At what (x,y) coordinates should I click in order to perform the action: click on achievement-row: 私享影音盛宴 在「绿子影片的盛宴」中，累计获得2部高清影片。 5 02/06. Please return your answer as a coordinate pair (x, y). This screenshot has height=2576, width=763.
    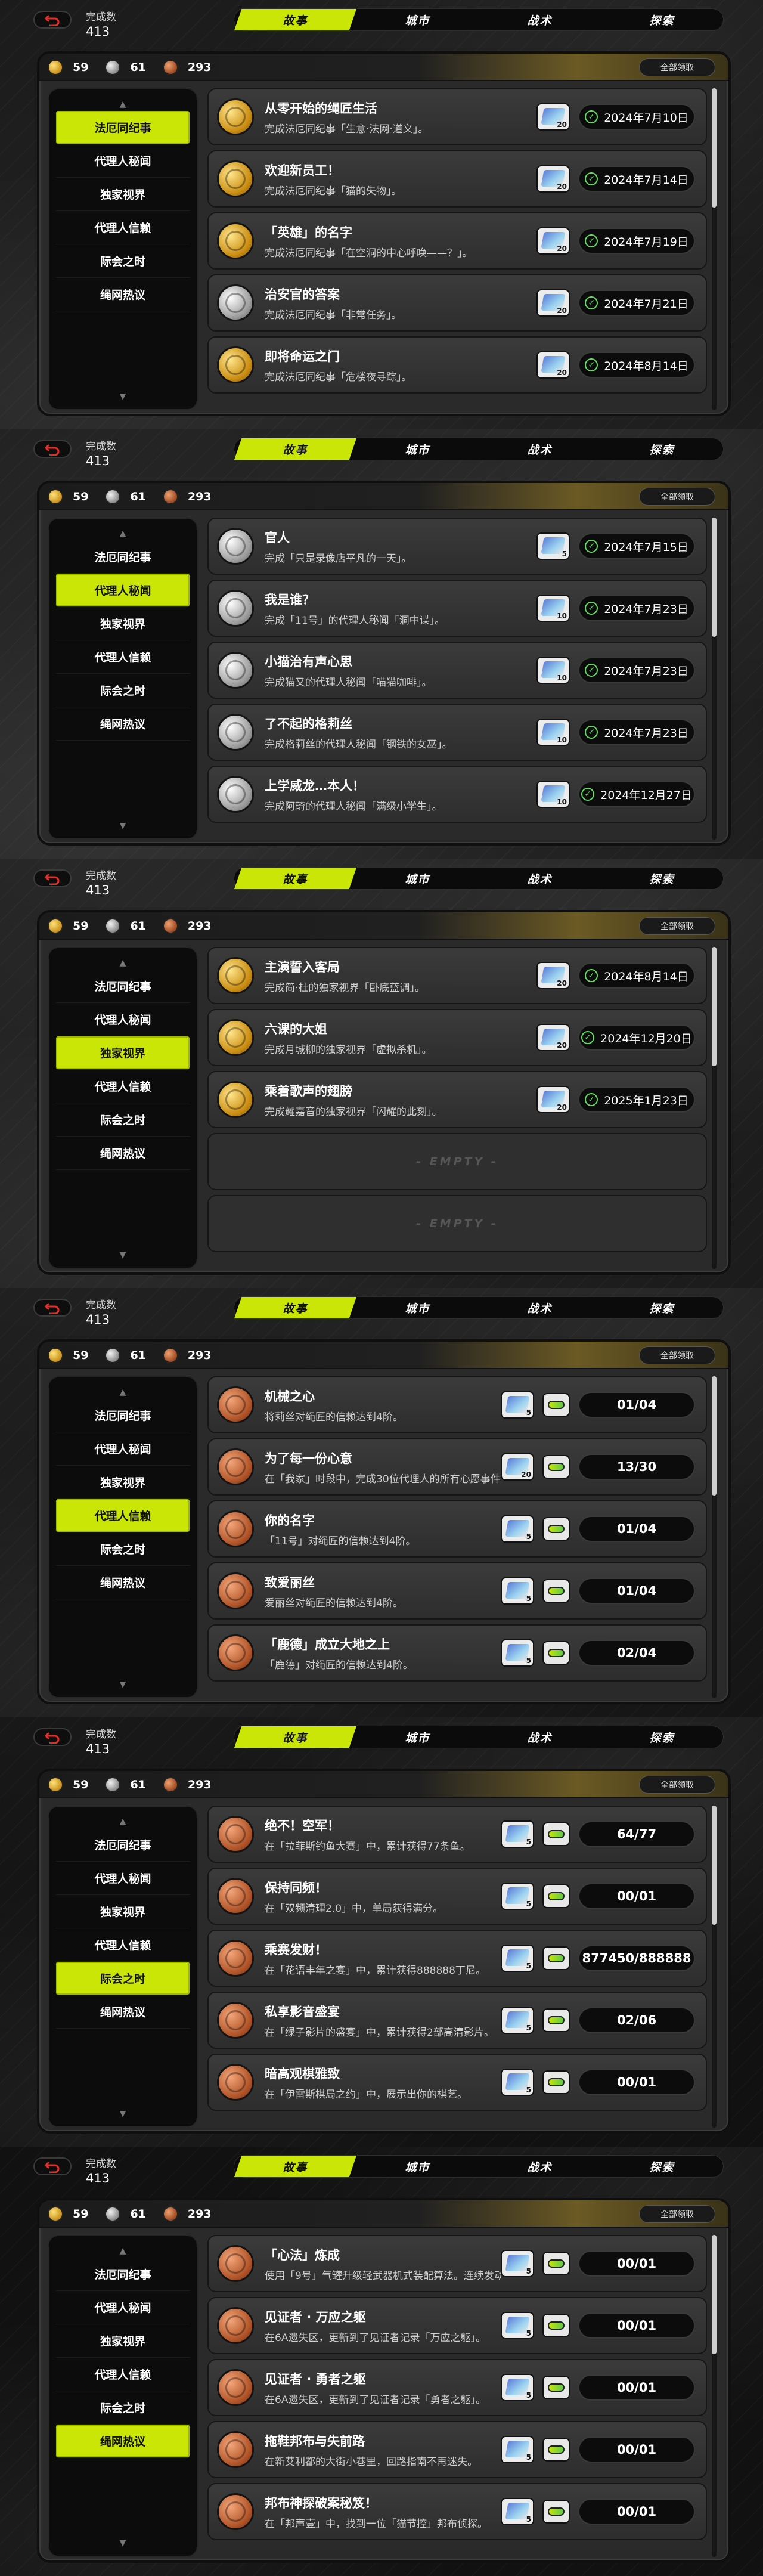
    Looking at the image, I should click on (457, 2021).